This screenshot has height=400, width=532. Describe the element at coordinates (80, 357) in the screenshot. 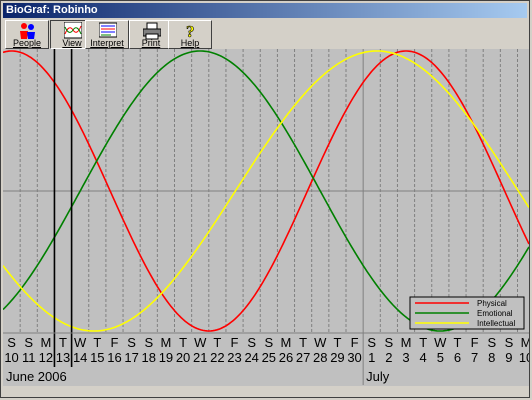

I see `date-label: 14` at that location.